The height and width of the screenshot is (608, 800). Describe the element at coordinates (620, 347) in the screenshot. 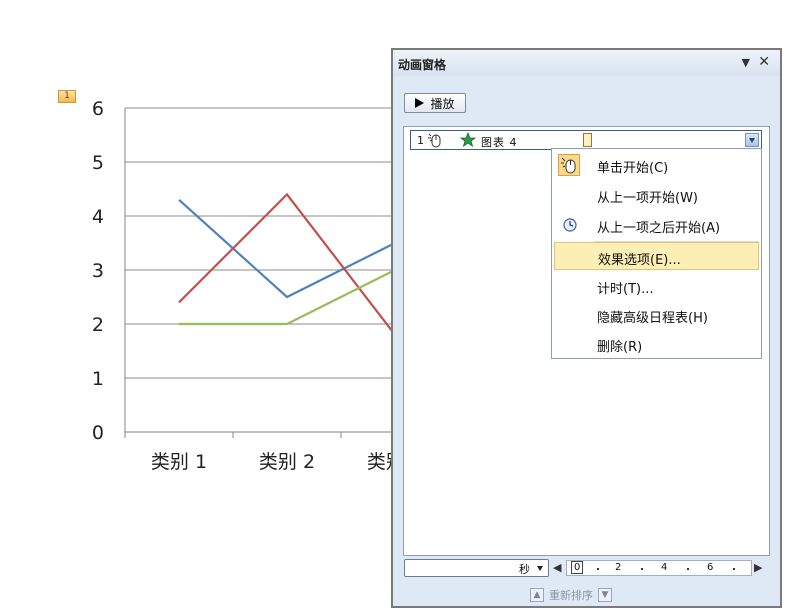

I see `menu-item-label: 删除(R)` at that location.